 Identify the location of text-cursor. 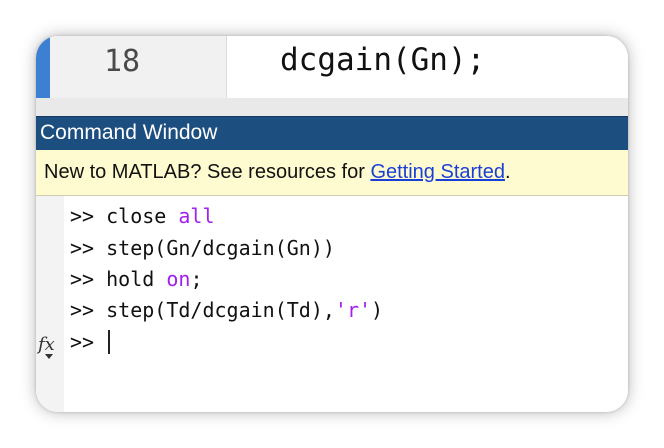
(109, 342).